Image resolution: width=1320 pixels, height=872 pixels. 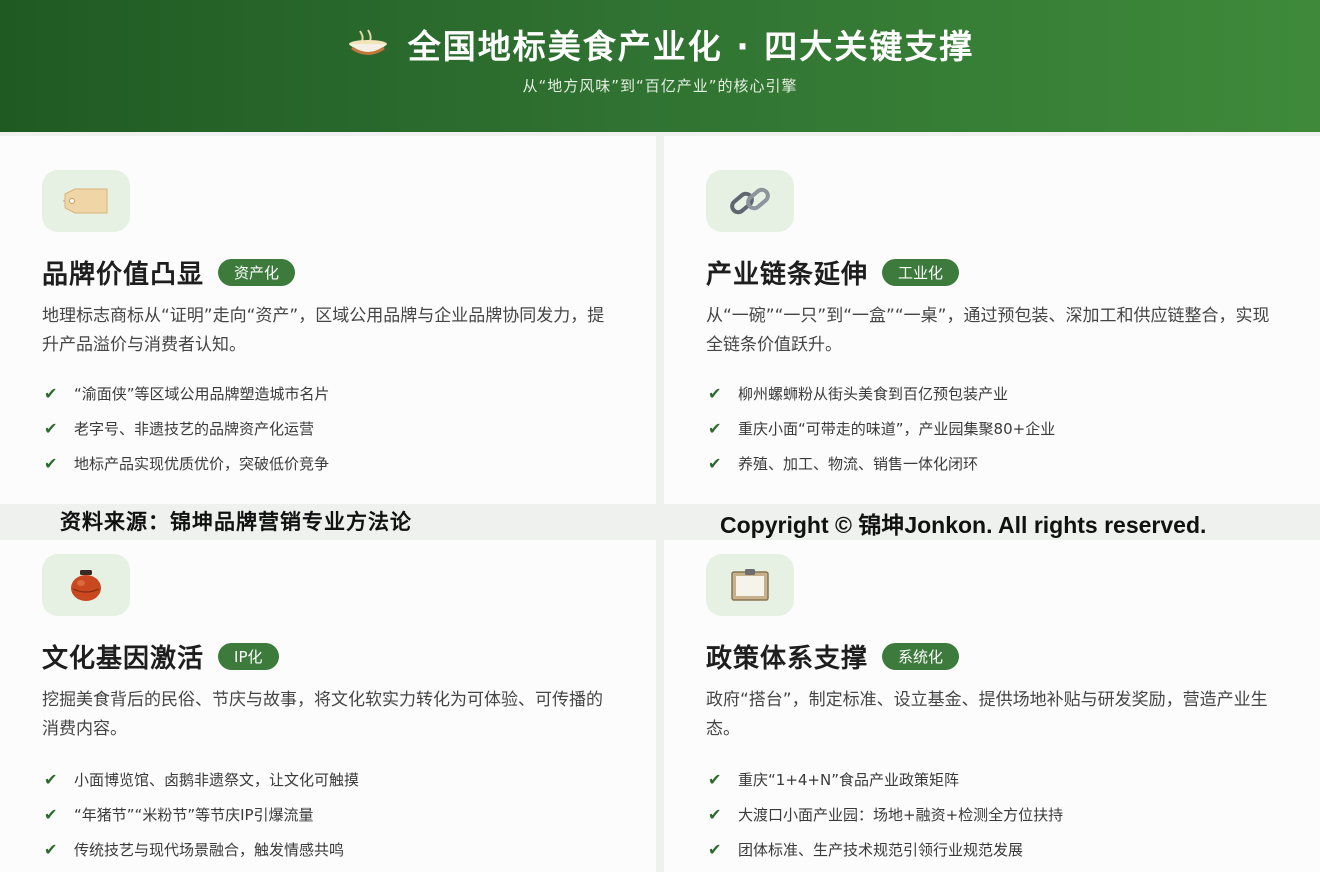 I want to click on page-subtitle: 从“地方风味”到“百亿产业”的核心引擎, so click(x=660, y=86).